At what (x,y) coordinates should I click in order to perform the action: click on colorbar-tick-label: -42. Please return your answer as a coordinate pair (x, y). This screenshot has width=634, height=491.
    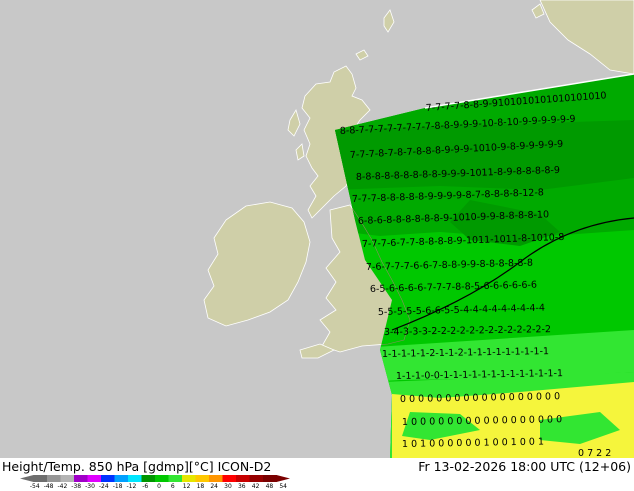
    Looking at the image, I should click on (62, 486).